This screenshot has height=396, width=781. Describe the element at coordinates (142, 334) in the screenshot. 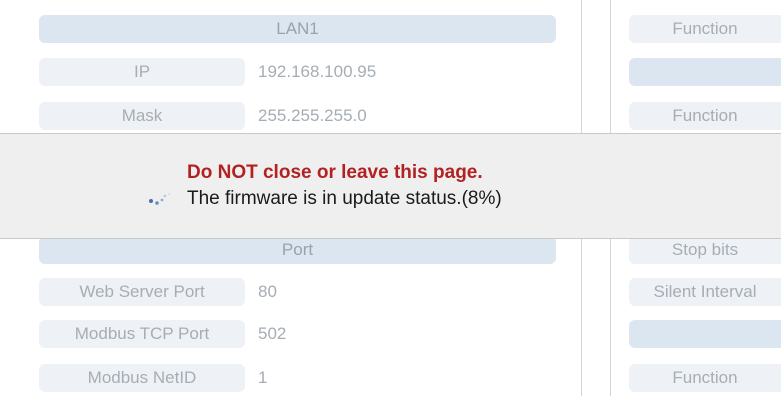

I see `modbus-tcp-port-label: Modbus TCP Port` at that location.